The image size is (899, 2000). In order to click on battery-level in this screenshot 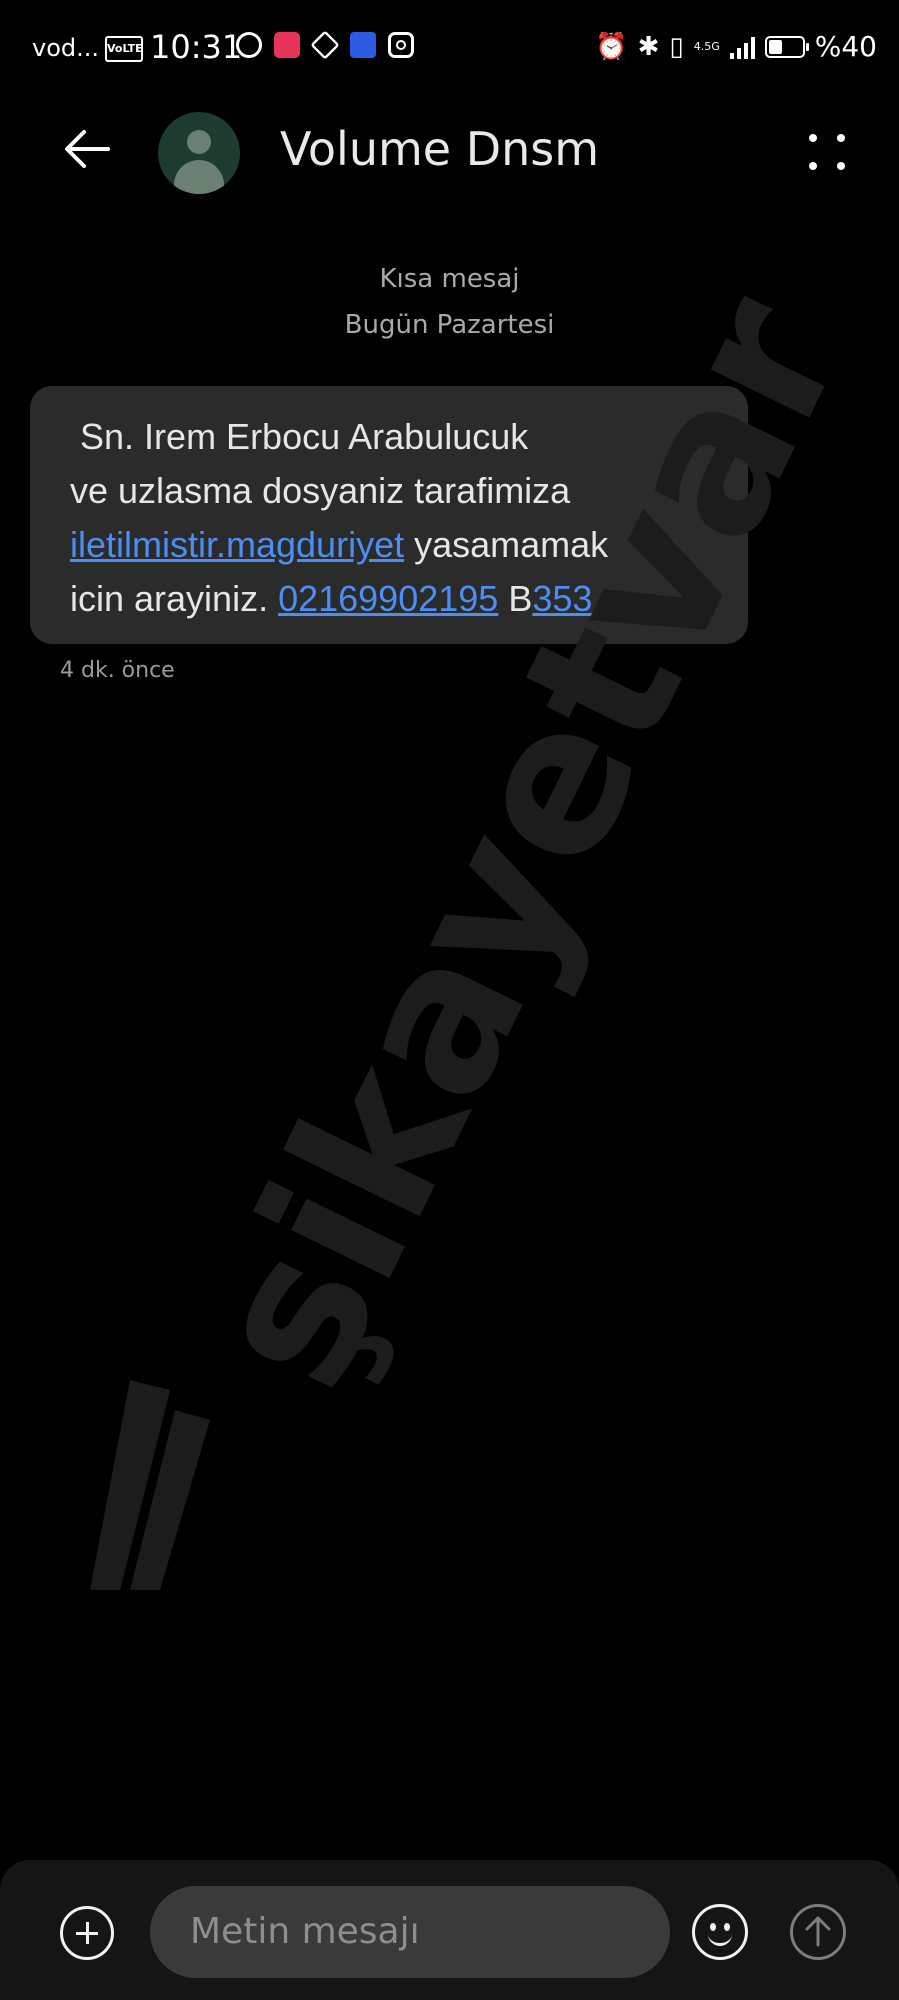, I will do `click(775, 46)`.